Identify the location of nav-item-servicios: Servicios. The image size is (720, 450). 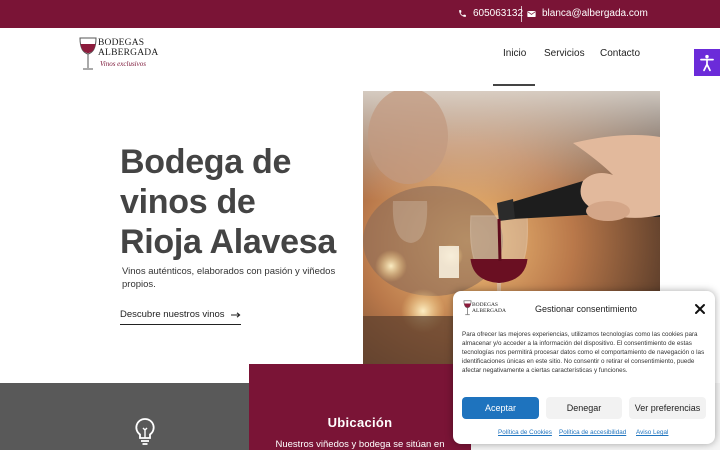
(564, 53).